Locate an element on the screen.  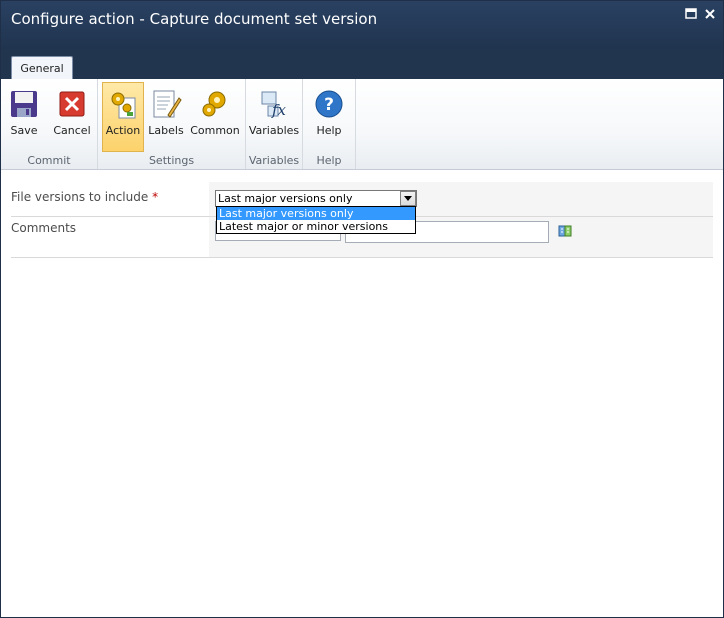
required-mark: * is located at coordinates (155, 197).